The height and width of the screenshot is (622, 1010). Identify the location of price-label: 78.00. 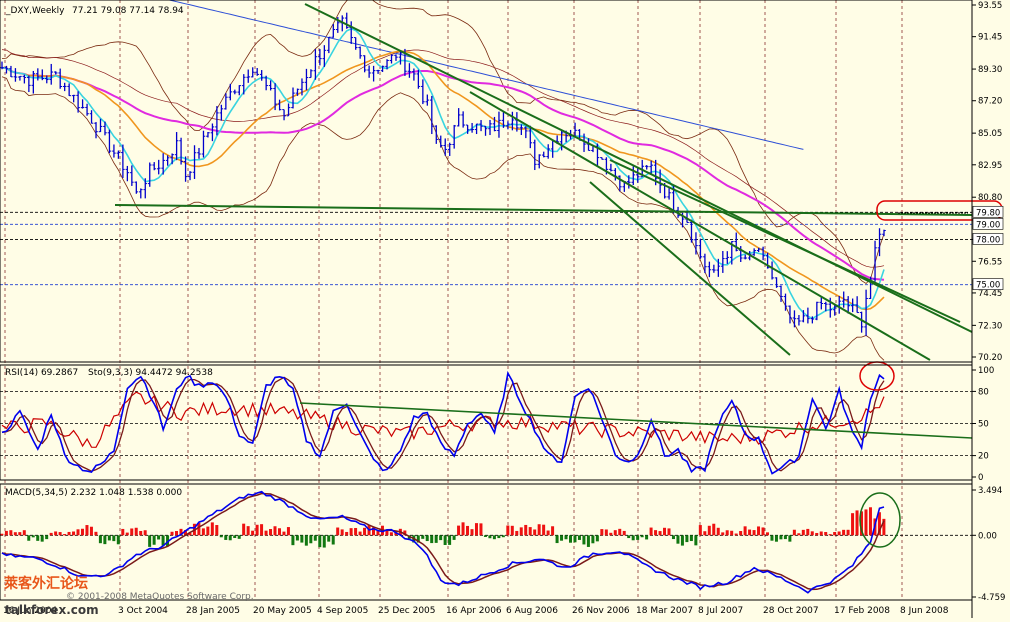
(988, 240).